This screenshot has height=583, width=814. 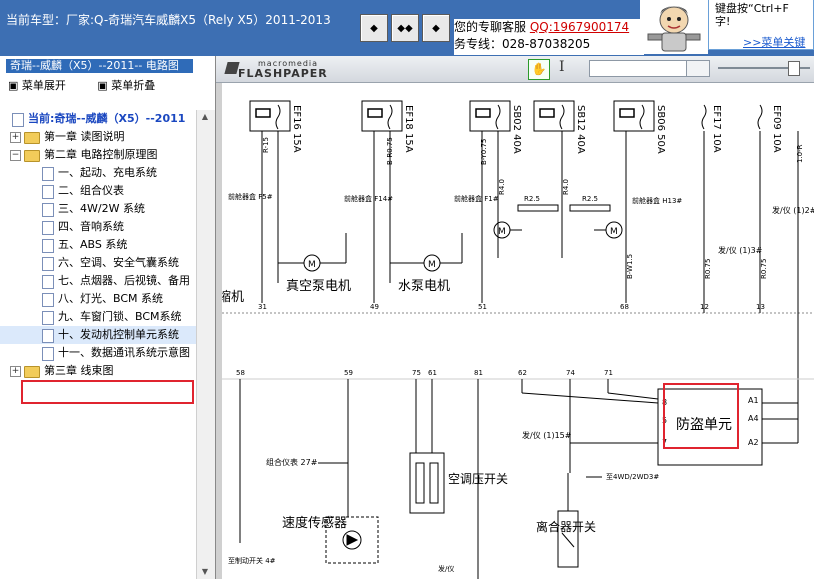 What do you see at coordinates (168, 20) in the screenshot?
I see `current-vehicle-label: 当前车型：厂家:Q-奇瑞汽车威麟X5（Rely X5）2011-2013` at bounding box center [168, 20].